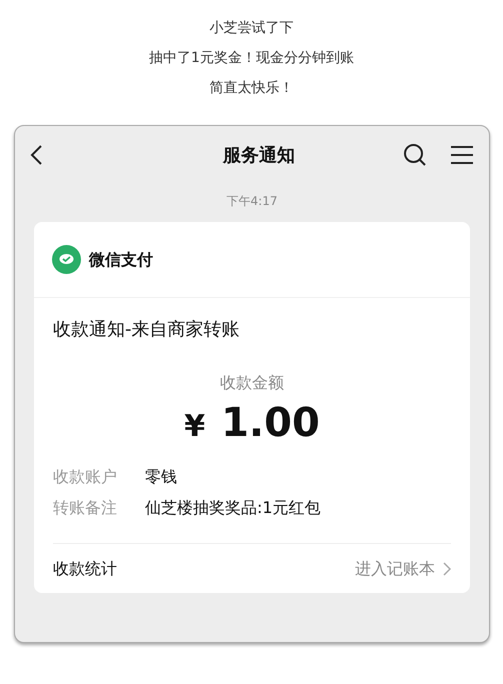 The height and width of the screenshot is (684, 503). What do you see at coordinates (251, 58) in the screenshot?
I see `caption-line: 抽中了1元奖金！现金分分钟到账` at bounding box center [251, 58].